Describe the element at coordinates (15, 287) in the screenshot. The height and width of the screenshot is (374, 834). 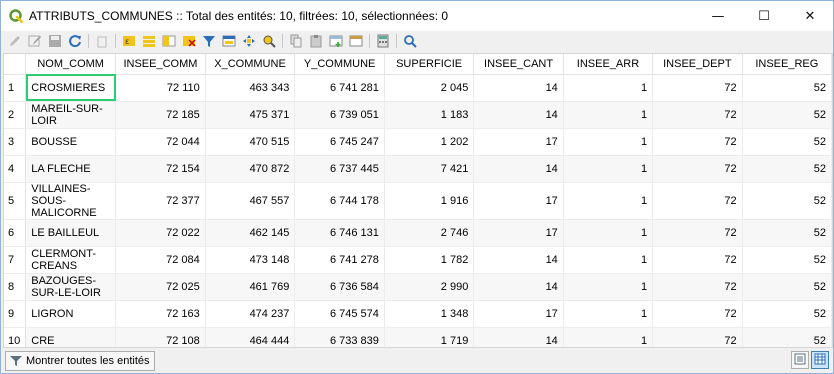
I see `row-number: 8` at that location.